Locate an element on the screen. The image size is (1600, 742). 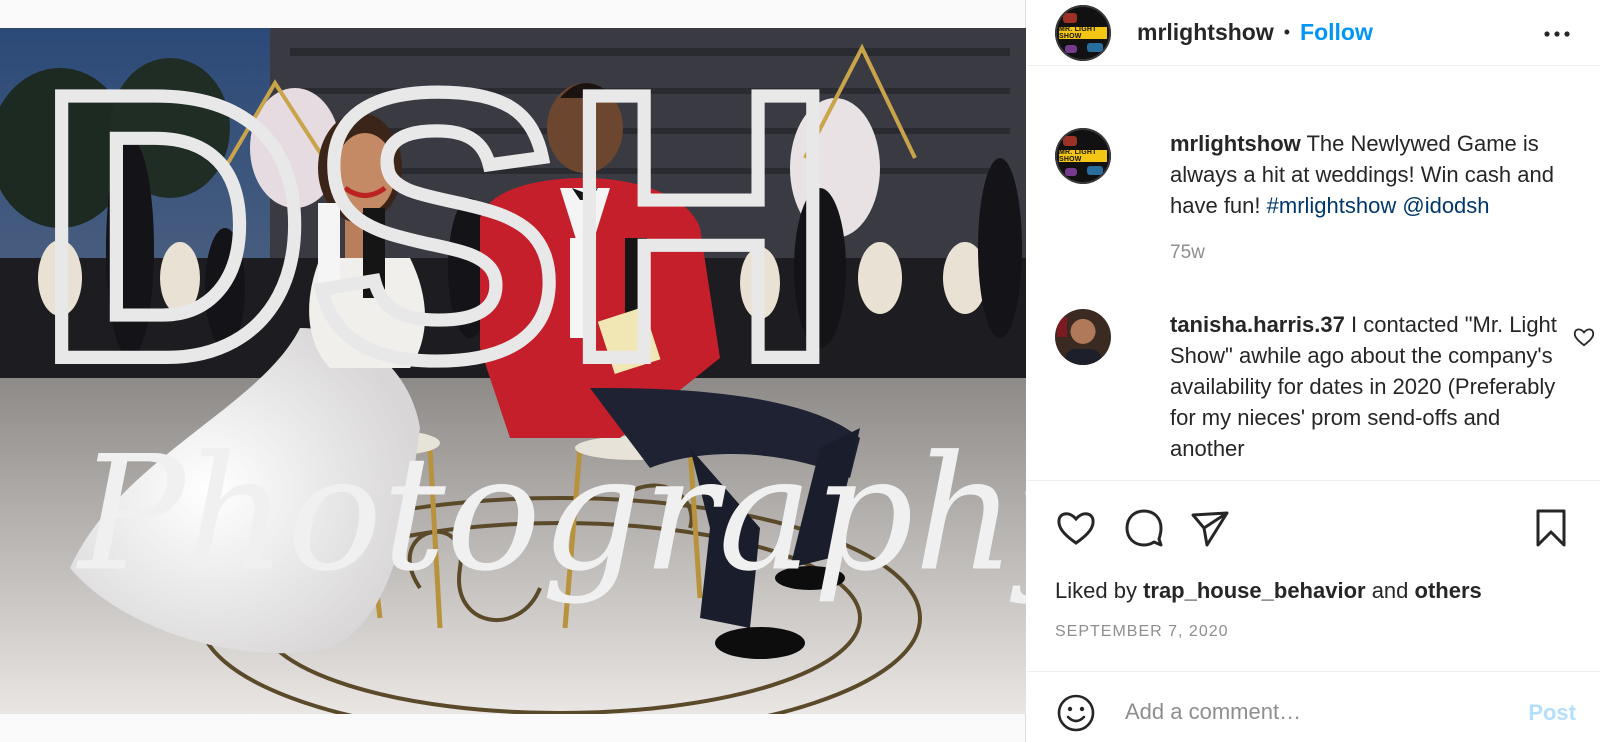
likes-summary: Liked by trap_house_behavior and others is located at coordinates (1268, 591).